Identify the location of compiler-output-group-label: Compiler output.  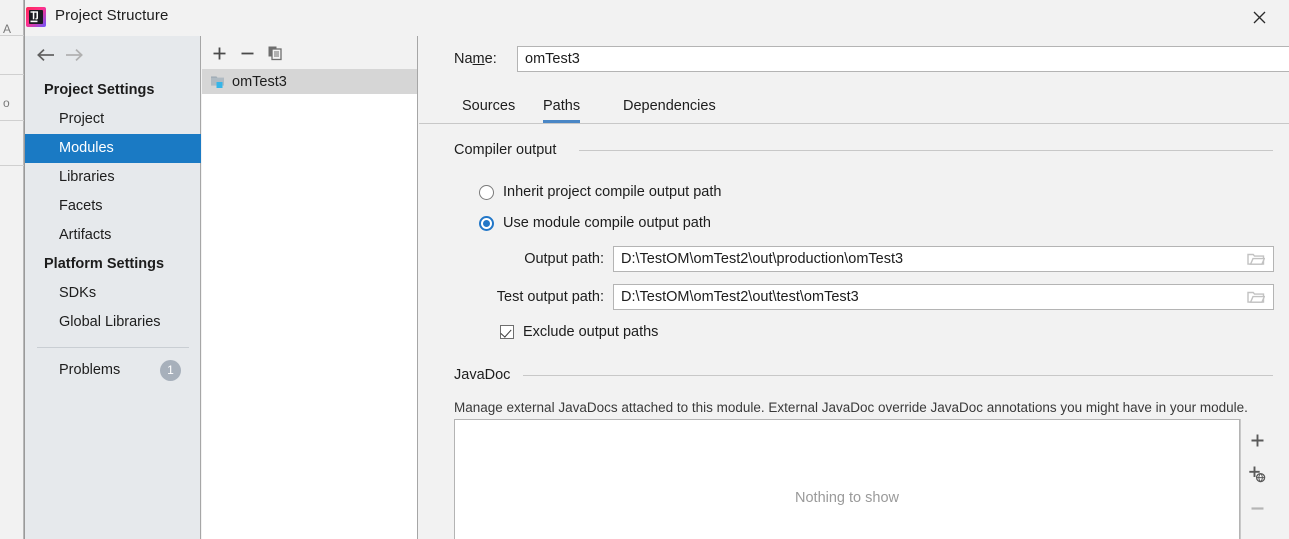
(509, 150).